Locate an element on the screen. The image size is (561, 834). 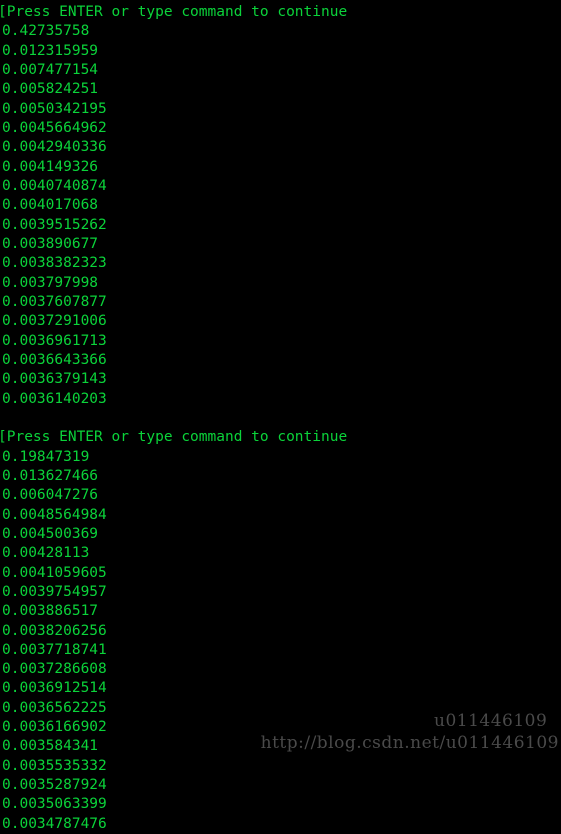
terminal-output-line: 0.0050342195 is located at coordinates (54, 108).